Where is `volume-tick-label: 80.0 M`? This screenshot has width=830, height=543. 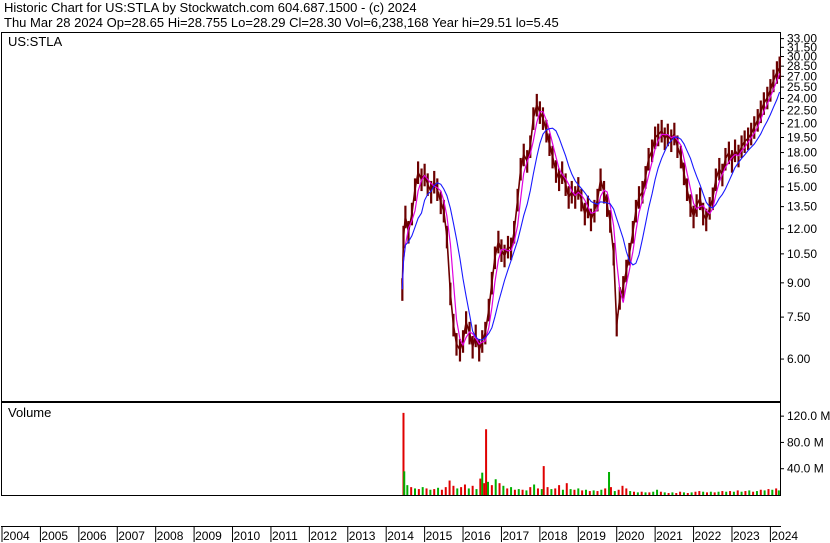 volume-tick-label: 80.0 M is located at coordinates (805, 442).